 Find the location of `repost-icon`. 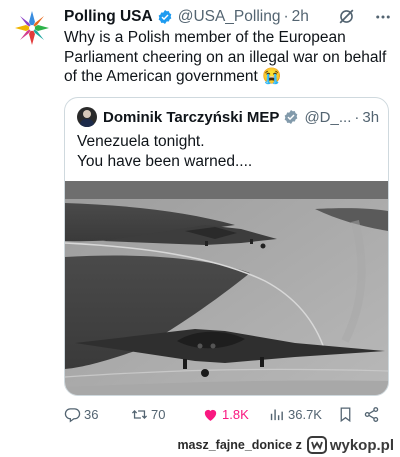

repost-icon is located at coordinates (139, 414).